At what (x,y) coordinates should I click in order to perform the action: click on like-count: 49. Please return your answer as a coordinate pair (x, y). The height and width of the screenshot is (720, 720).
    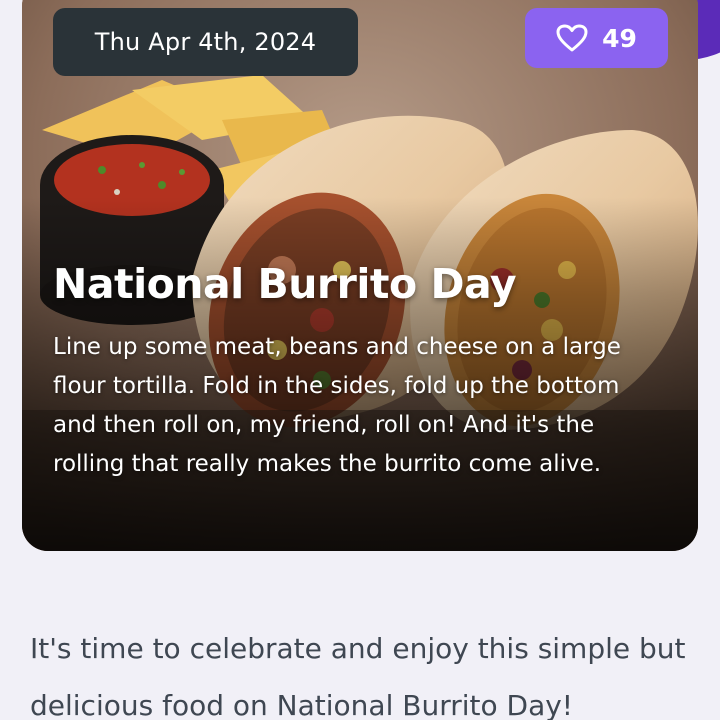
    Looking at the image, I should click on (619, 38).